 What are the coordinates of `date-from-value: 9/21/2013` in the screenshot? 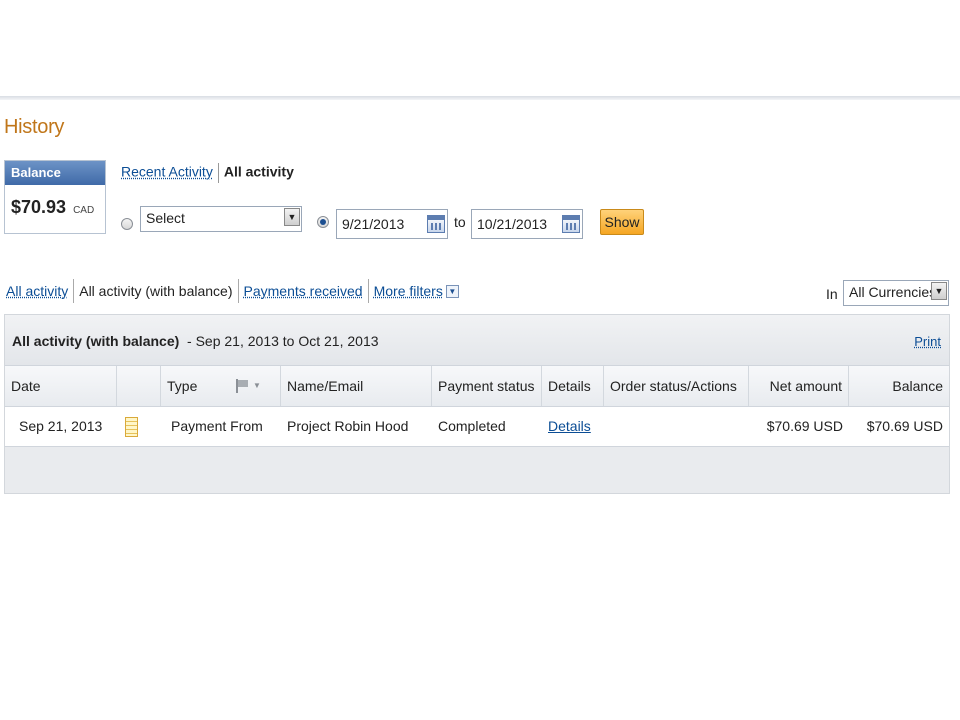 It's located at (373, 224).